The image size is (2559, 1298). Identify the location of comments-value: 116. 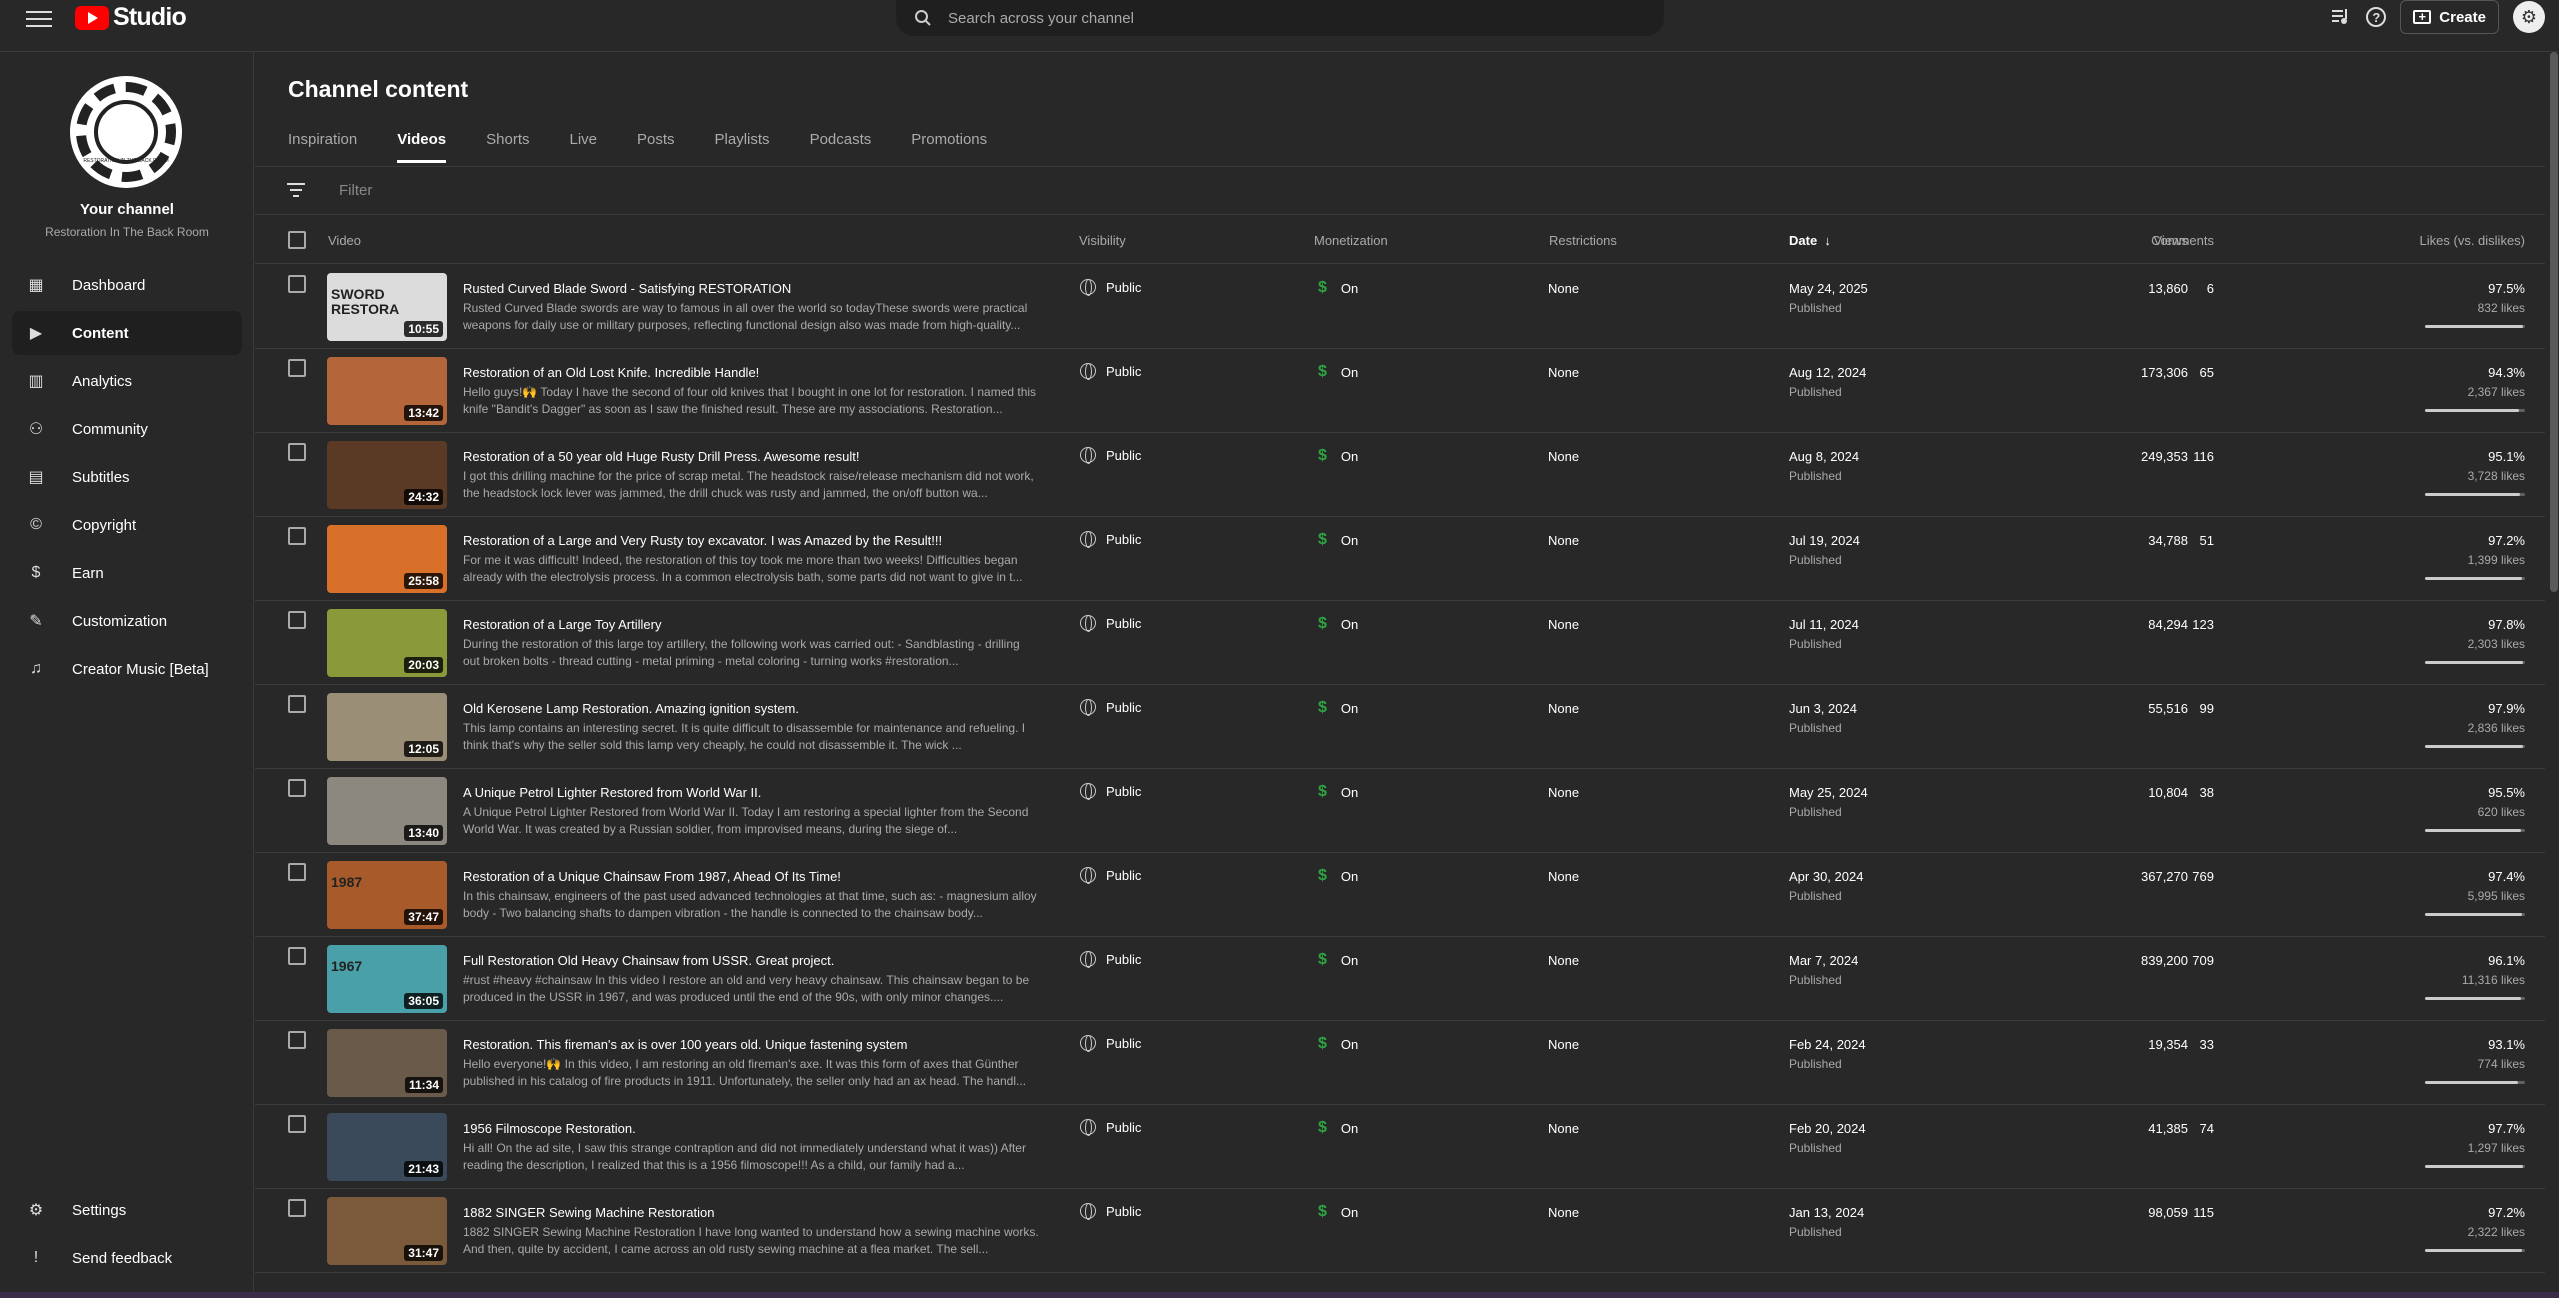
(2174, 456).